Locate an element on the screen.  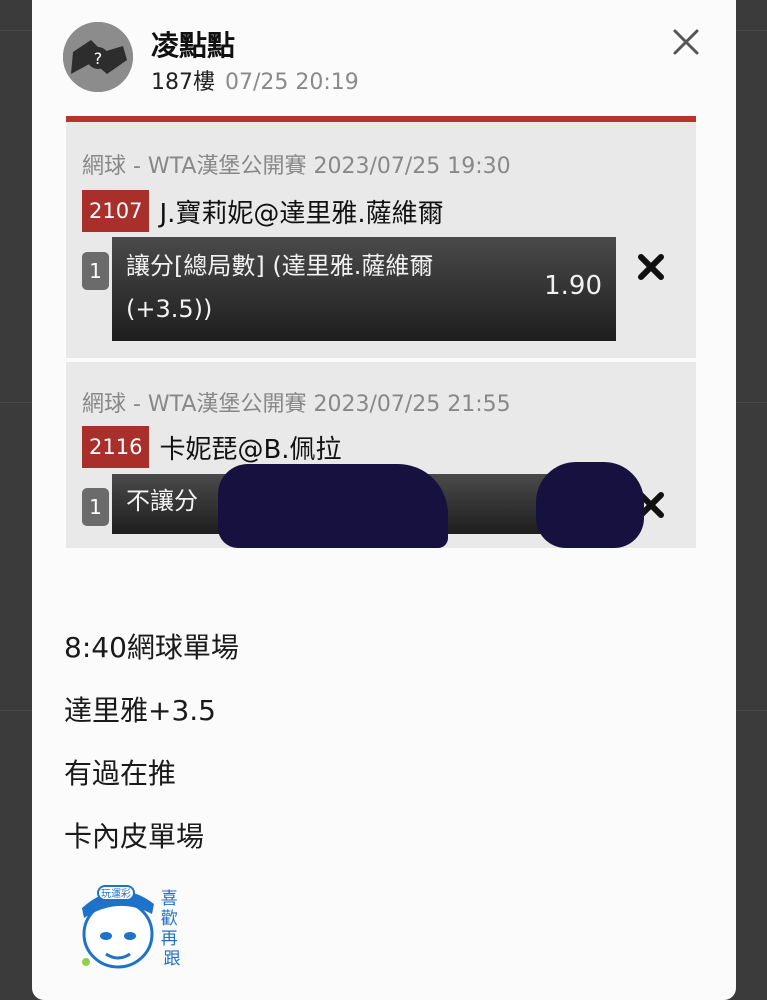
post-text-line: 8:40網球單場 is located at coordinates (151, 647).